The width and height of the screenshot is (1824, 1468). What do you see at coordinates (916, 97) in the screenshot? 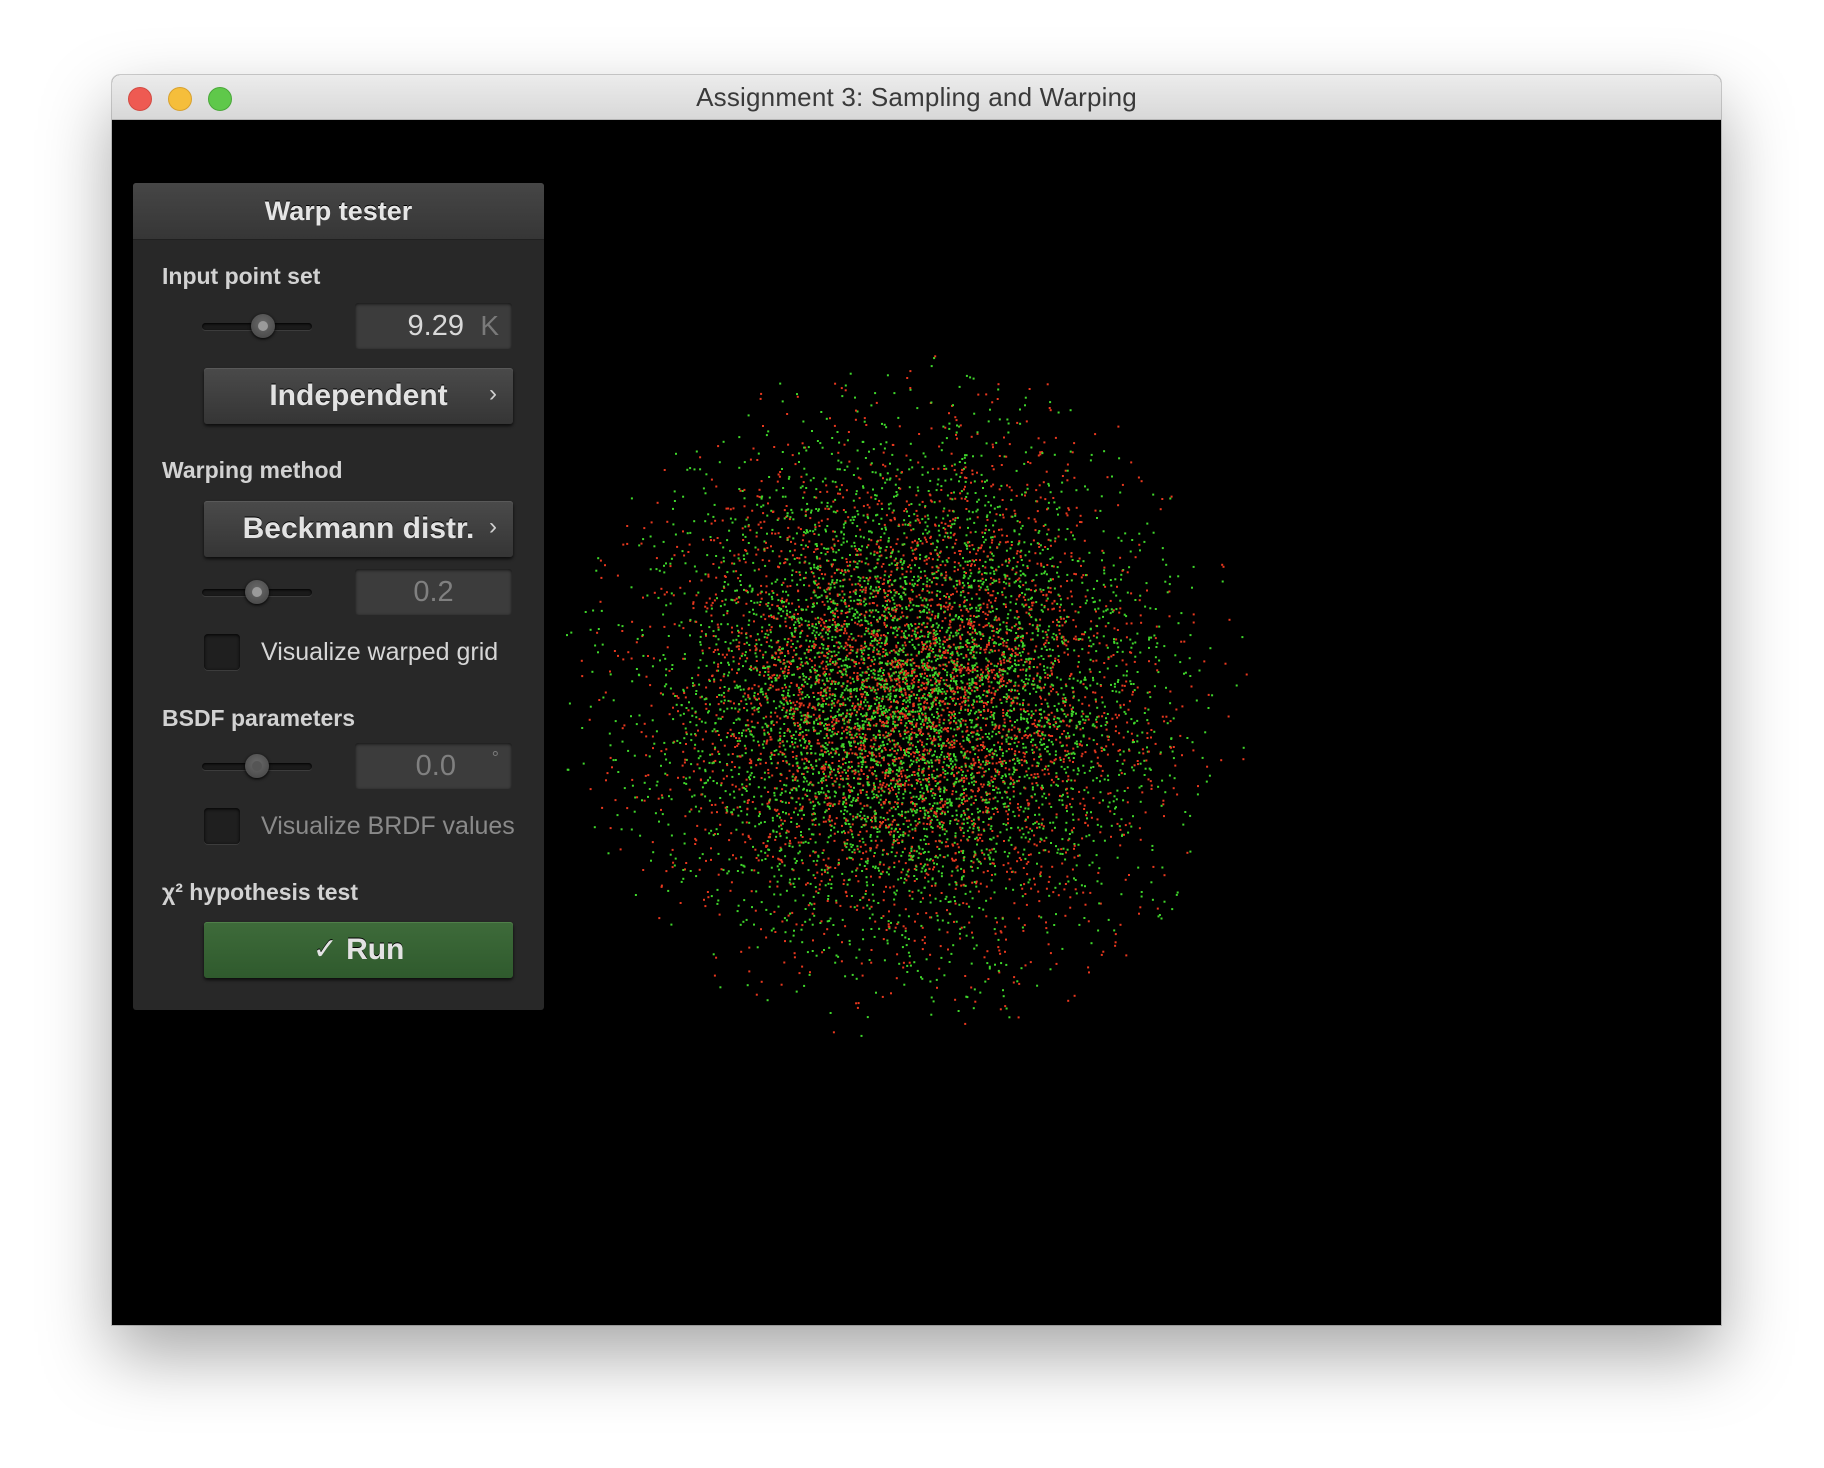
I see `title-bar: Assignment 3: Sampling and Warping` at bounding box center [916, 97].